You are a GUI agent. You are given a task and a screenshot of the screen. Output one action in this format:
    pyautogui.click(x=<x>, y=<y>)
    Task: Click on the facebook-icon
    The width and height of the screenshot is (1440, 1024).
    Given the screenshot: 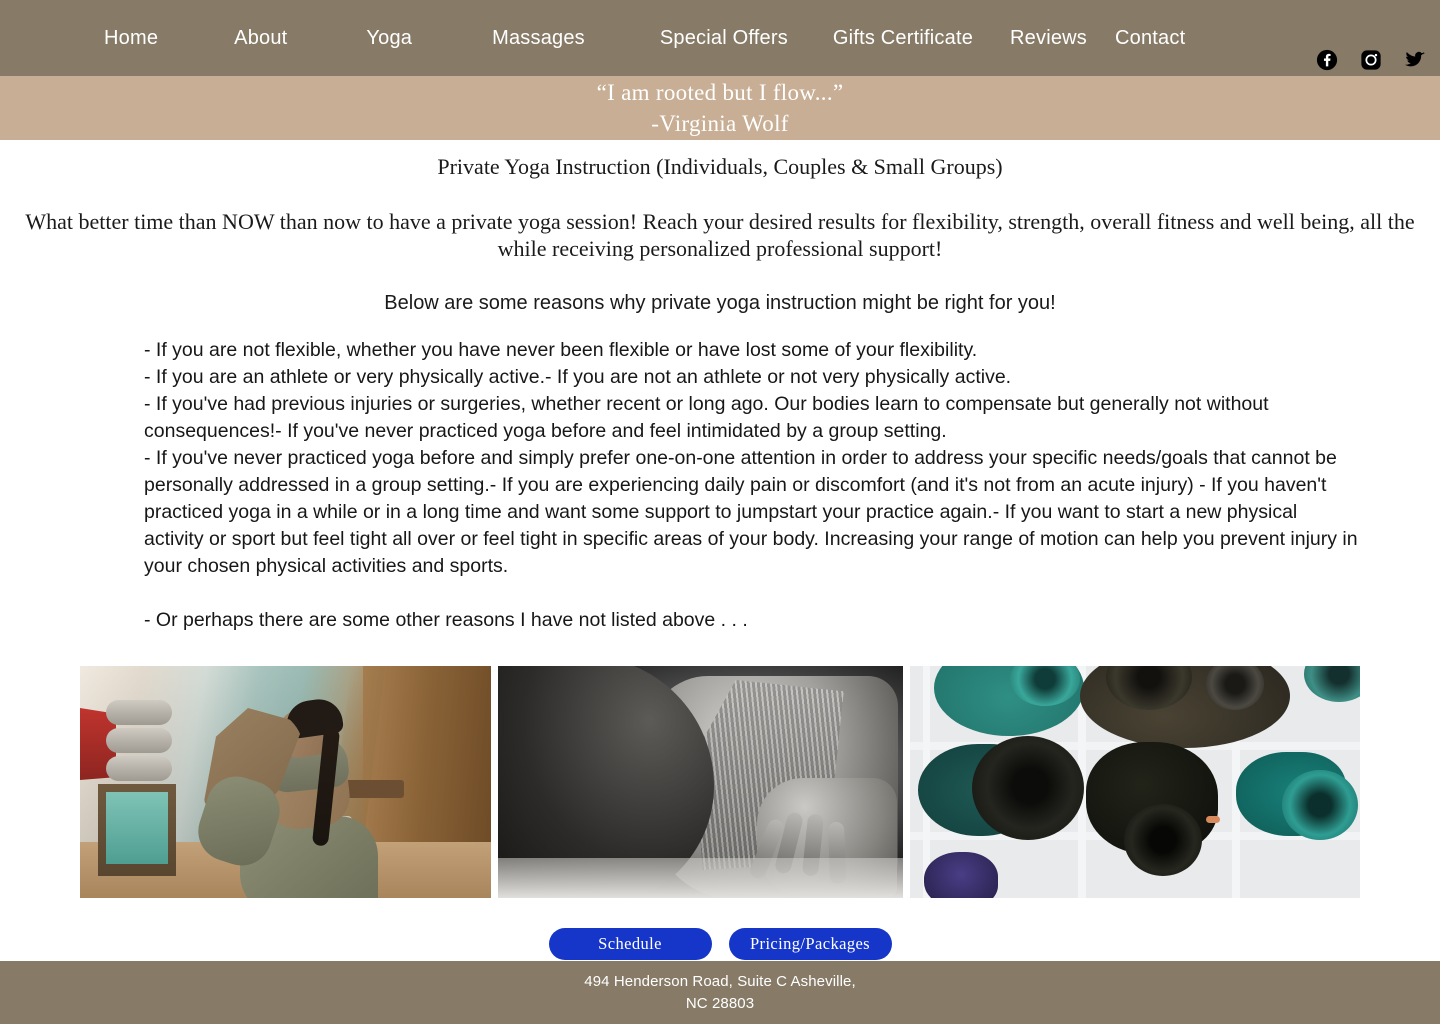 What is the action you would take?
    pyautogui.click(x=1327, y=60)
    